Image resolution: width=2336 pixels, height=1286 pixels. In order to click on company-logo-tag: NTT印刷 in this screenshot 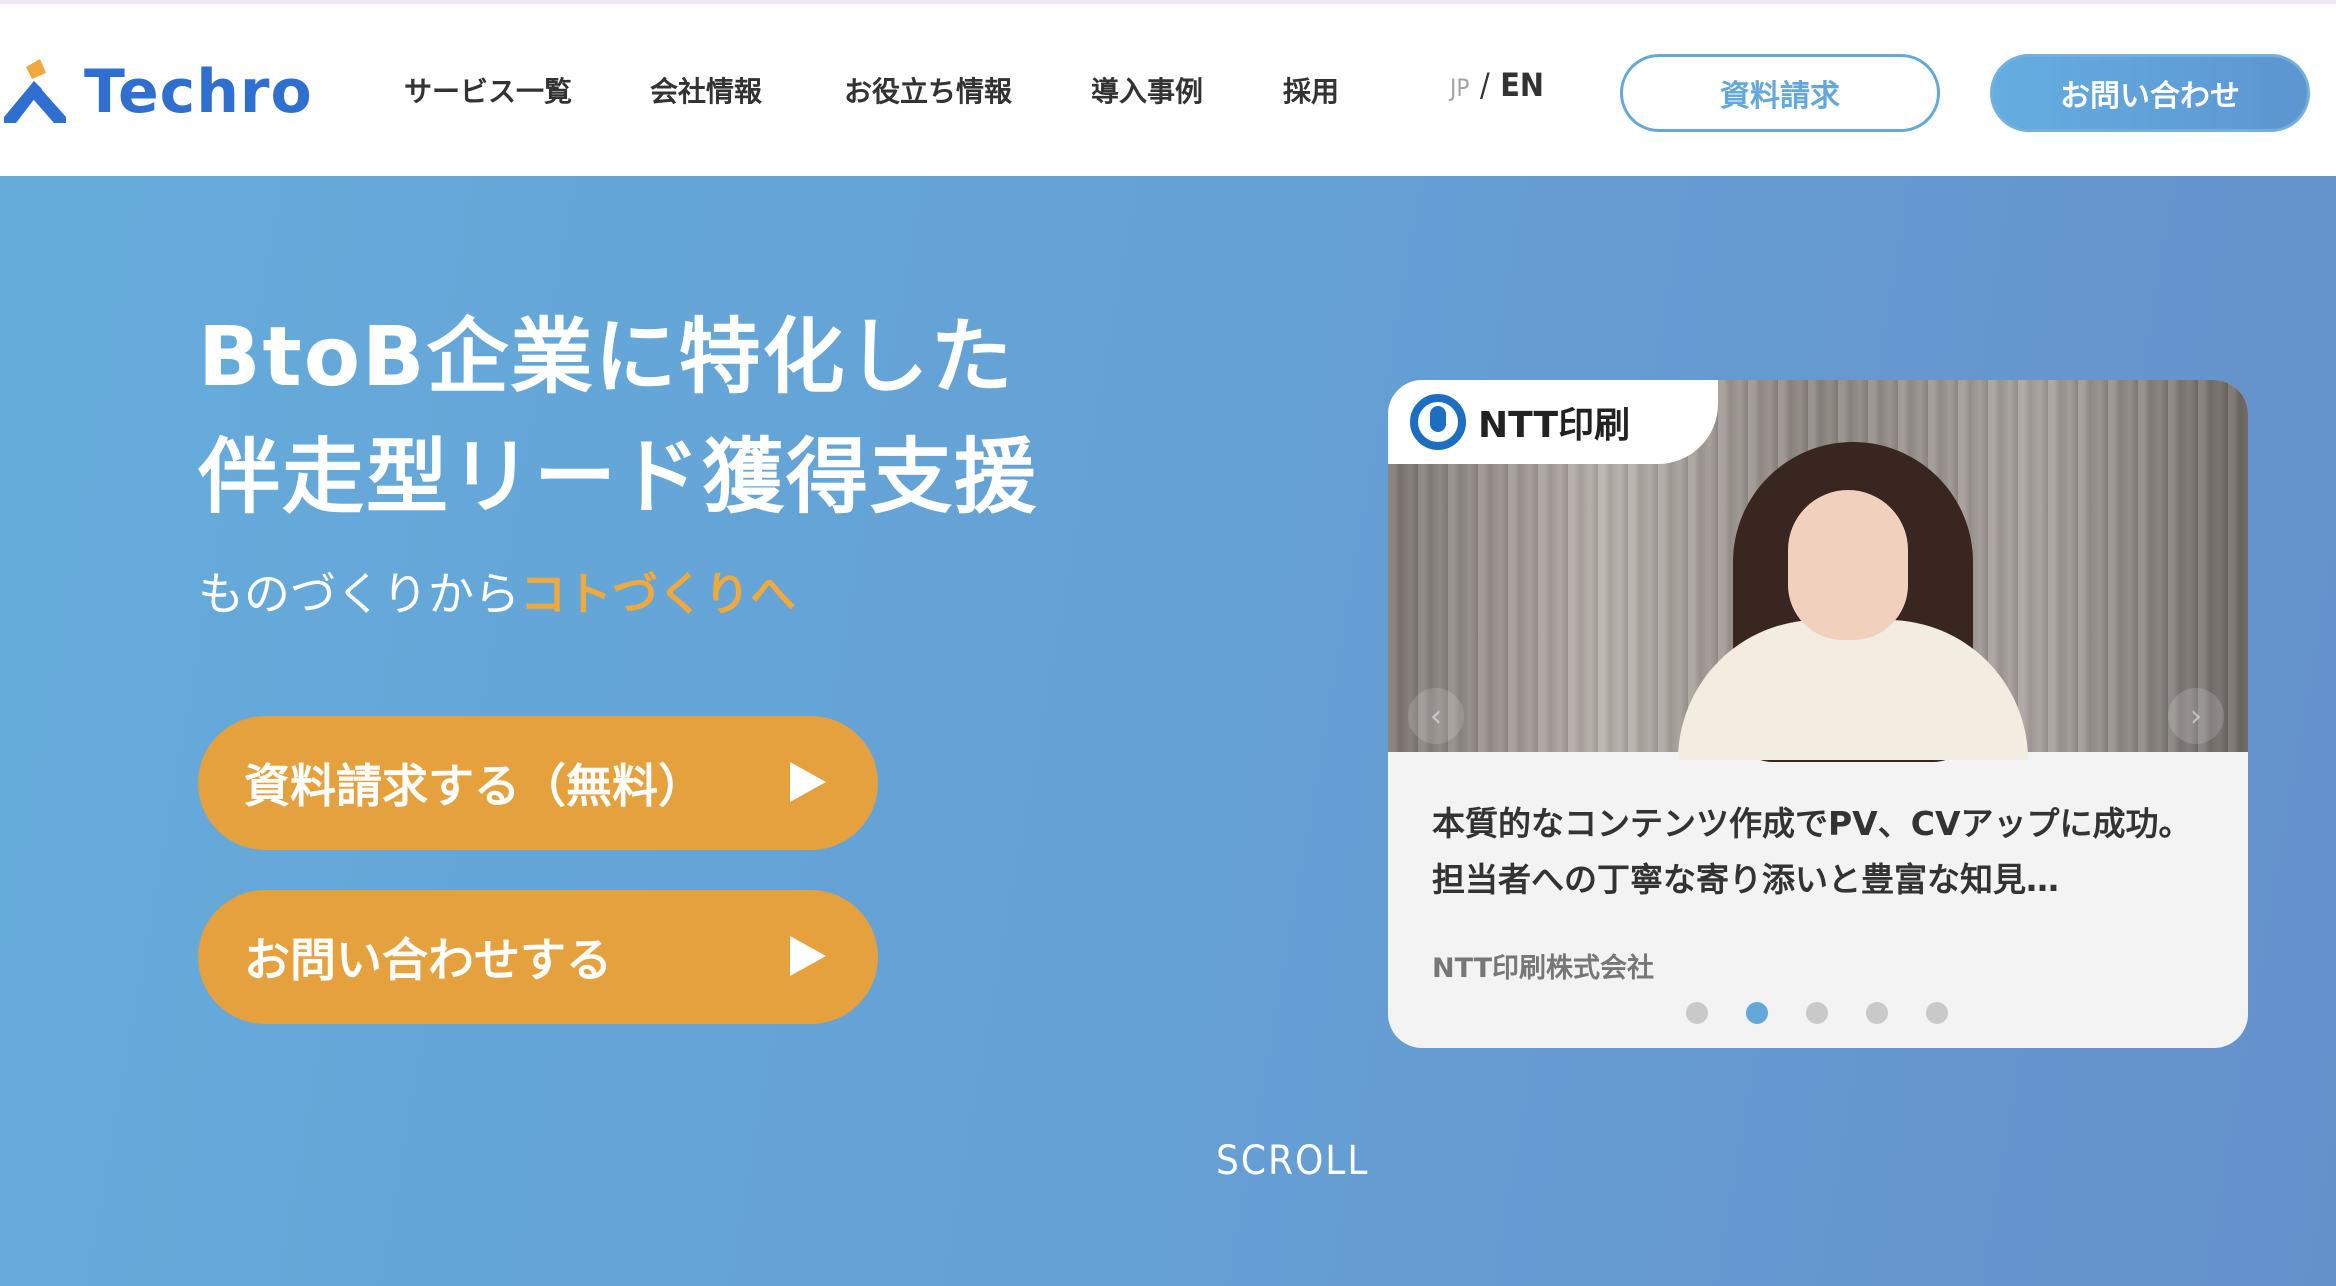, I will do `click(1553, 422)`.